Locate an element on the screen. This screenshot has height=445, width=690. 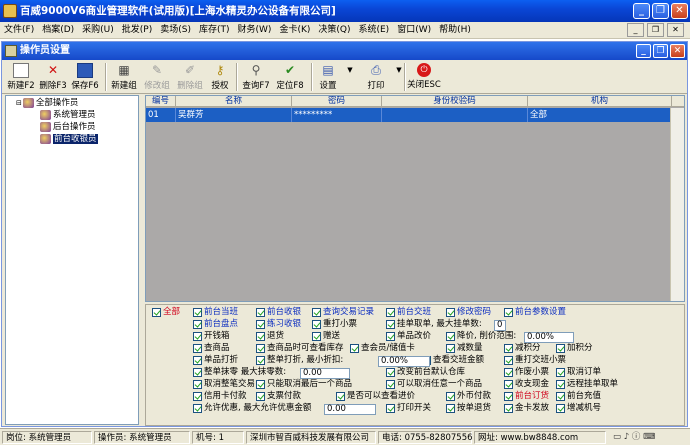
perm-checkbox: 远程挂单取单 is located at coordinates (587, 384).